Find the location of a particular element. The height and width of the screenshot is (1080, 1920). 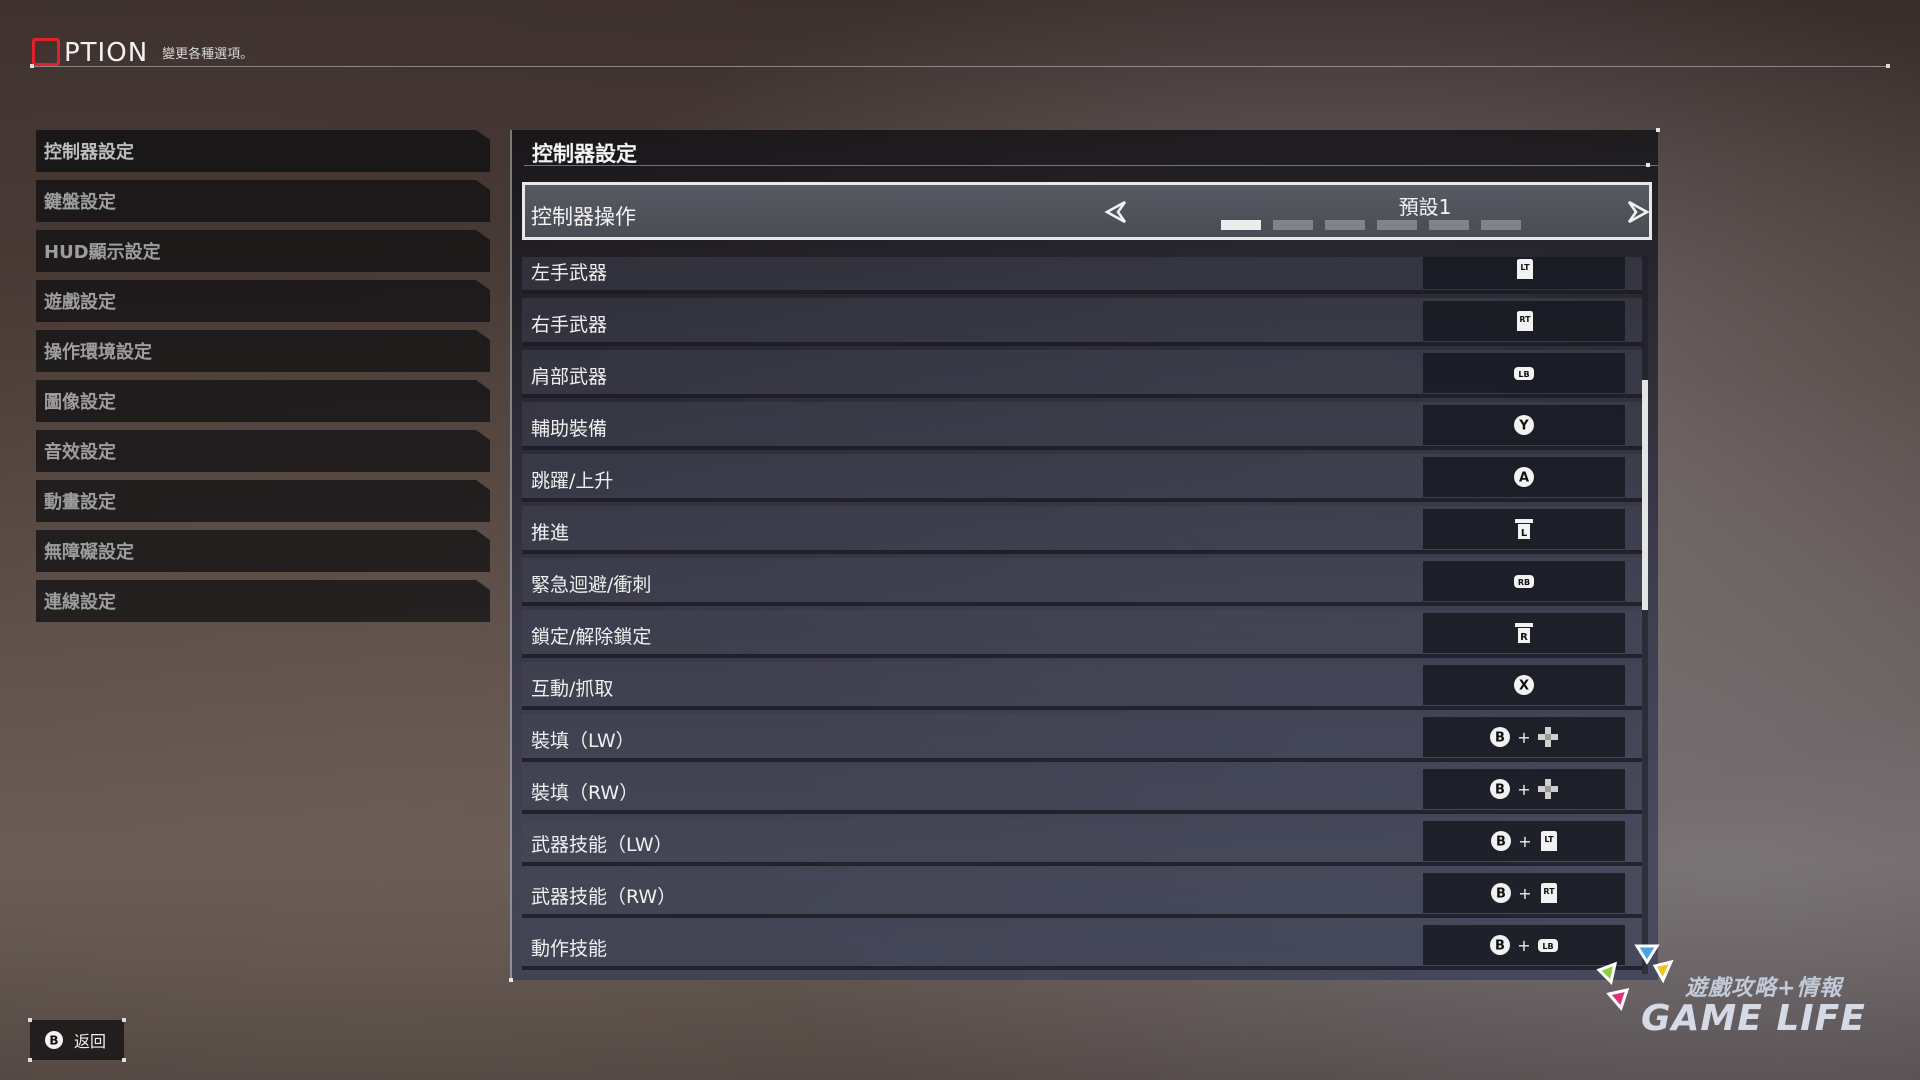

binding-key-slot: B + RT is located at coordinates (1524, 893).